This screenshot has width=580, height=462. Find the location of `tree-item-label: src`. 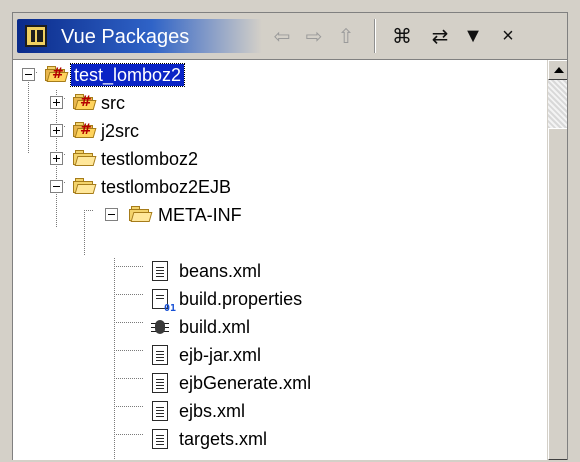

tree-item-label: src is located at coordinates (113, 103).